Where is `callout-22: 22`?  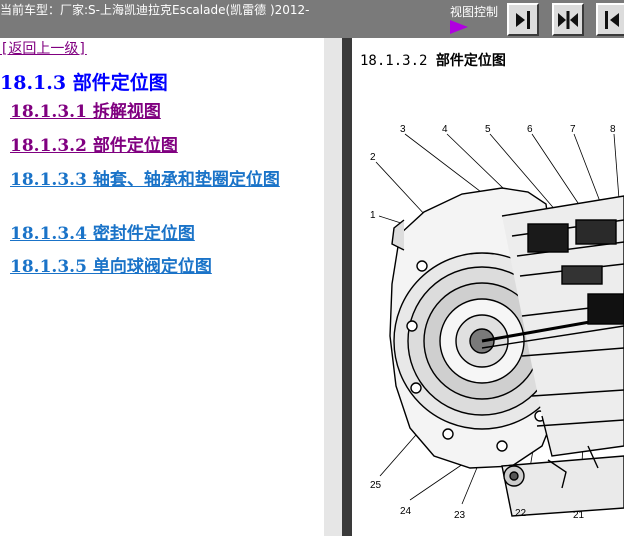 callout-22: 22 is located at coordinates (521, 513).